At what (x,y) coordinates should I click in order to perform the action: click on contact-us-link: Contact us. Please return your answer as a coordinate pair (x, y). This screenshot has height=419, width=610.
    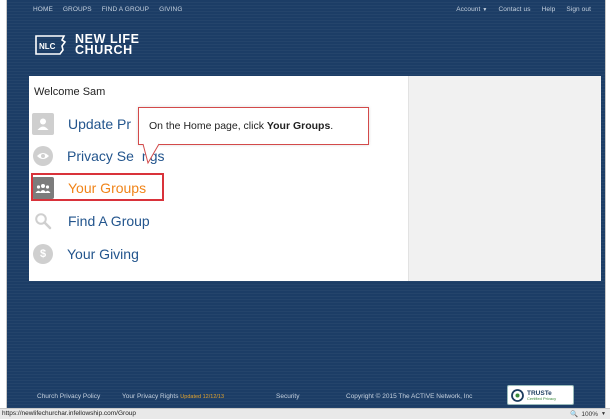
    Looking at the image, I should click on (514, 9).